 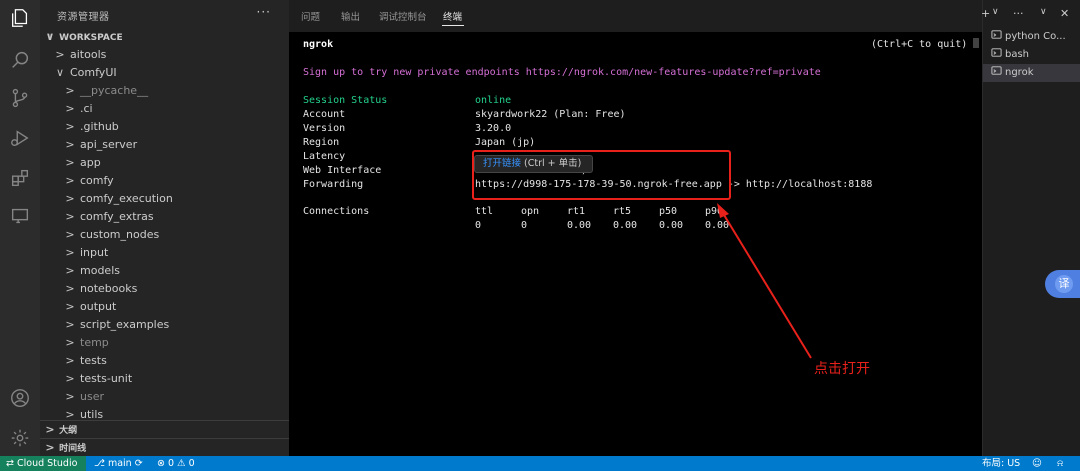 I want to click on tree-item-label: custom_nodes, so click(x=120, y=234).